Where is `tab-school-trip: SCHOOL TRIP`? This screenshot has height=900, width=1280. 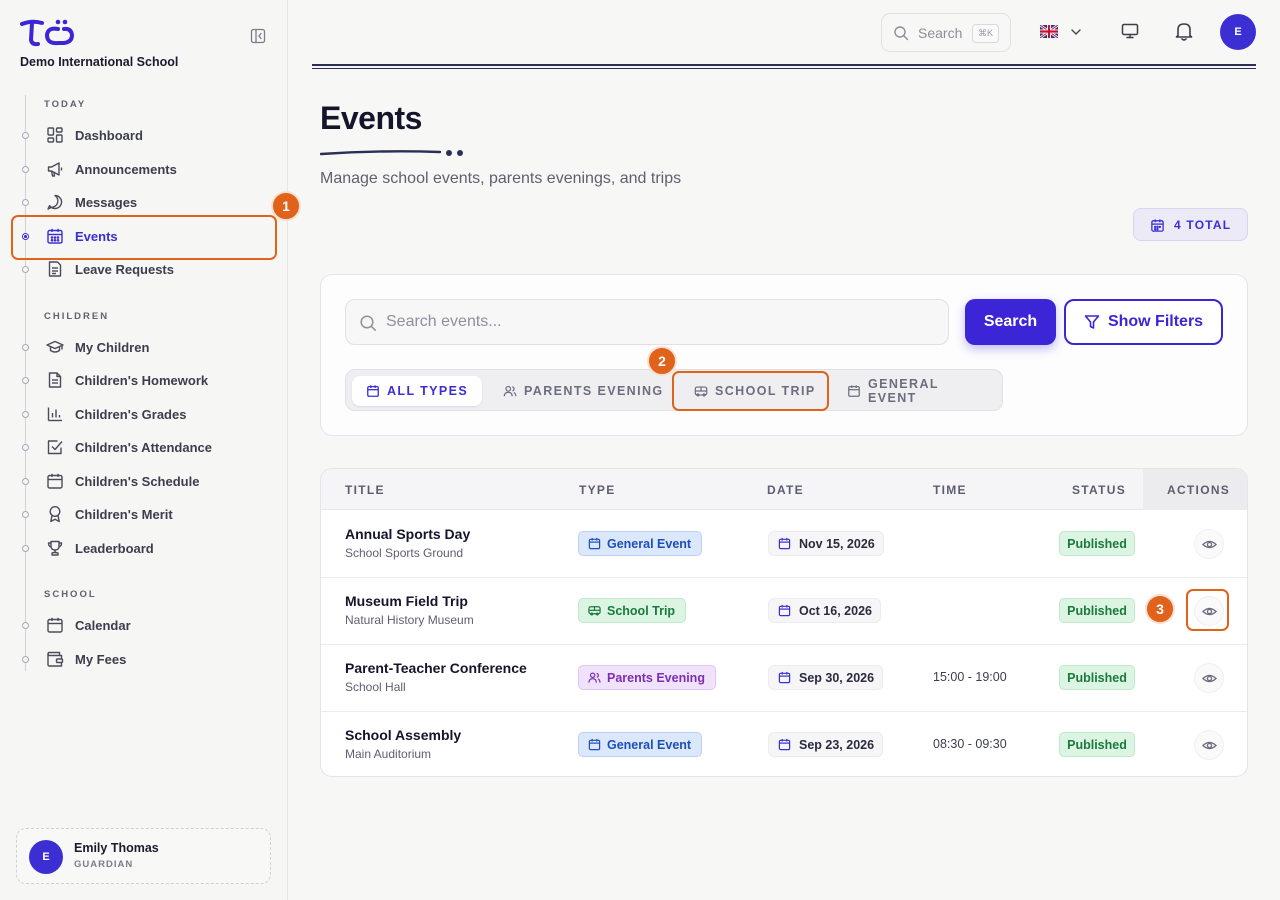
tab-school-trip: SCHOOL TRIP is located at coordinates (755, 391).